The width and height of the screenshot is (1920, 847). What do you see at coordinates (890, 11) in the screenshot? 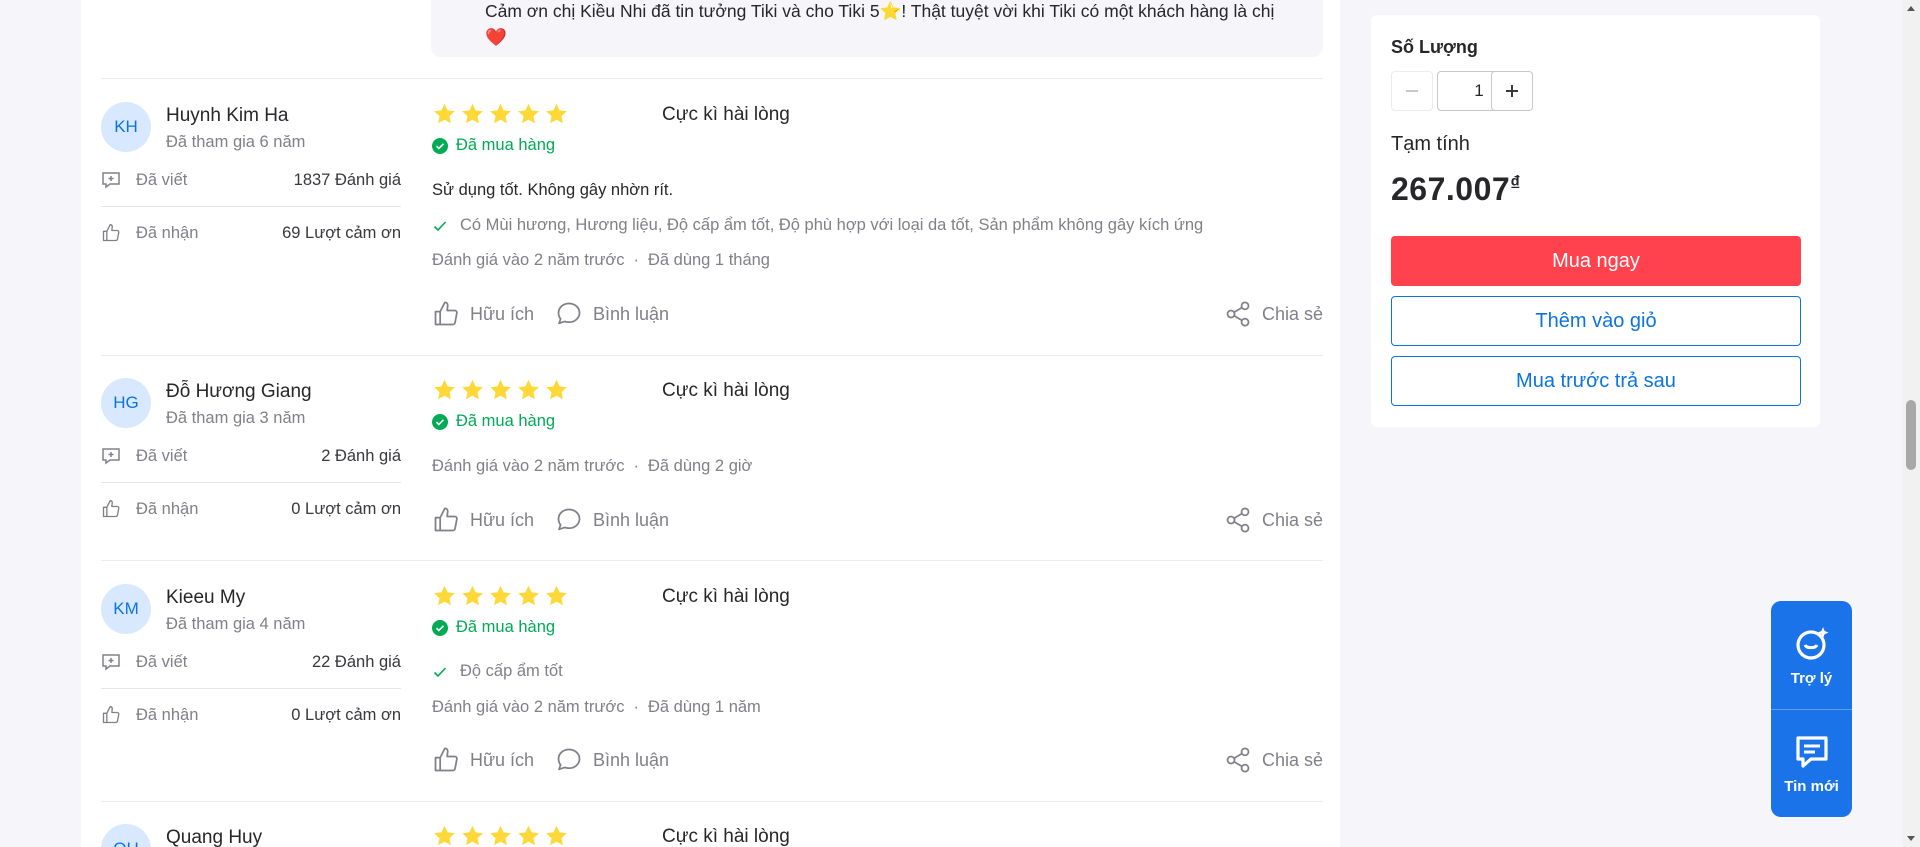
I see `reply-star-emoji: ⭐` at bounding box center [890, 11].